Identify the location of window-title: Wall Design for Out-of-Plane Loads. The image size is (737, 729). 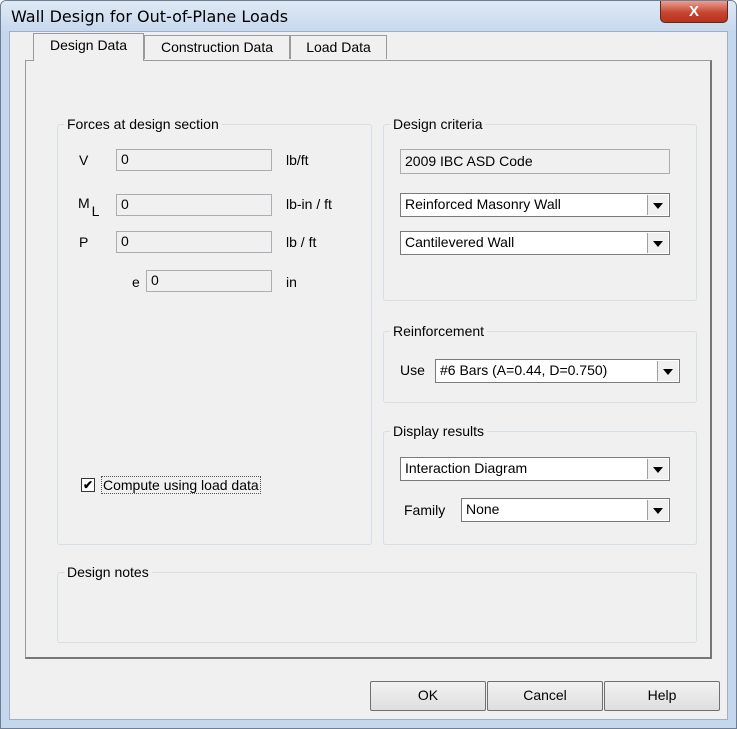
(150, 16).